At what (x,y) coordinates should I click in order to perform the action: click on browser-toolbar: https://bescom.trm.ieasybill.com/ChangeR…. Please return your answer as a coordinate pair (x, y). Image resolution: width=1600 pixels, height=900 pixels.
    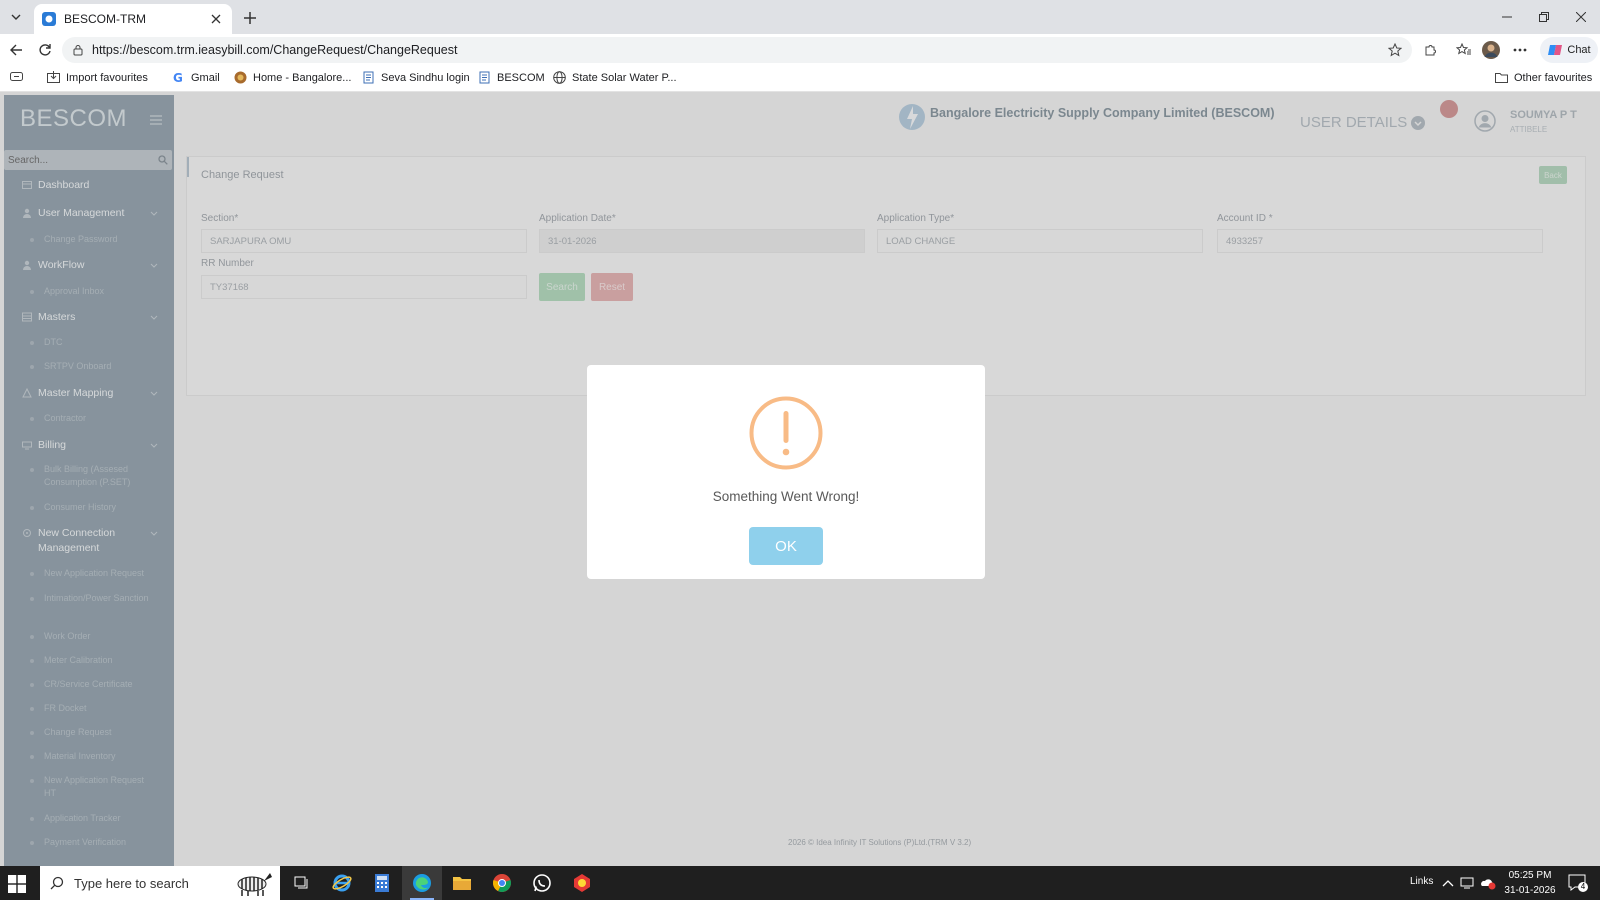
    Looking at the image, I should click on (800, 50).